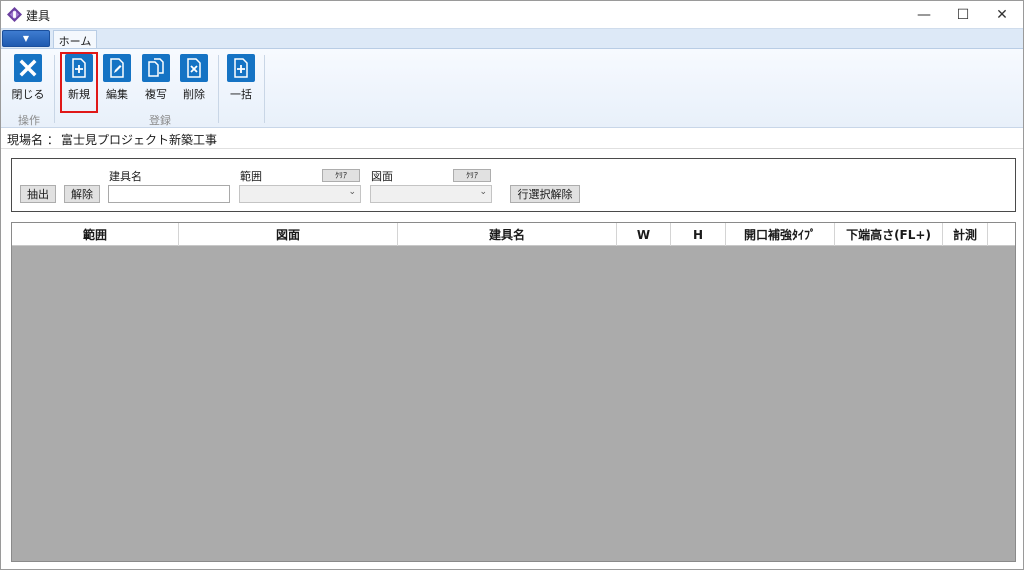 This screenshot has width=1024, height=570. Describe the element at coordinates (28, 94) in the screenshot. I see `close-button-label: 閉じる` at that location.